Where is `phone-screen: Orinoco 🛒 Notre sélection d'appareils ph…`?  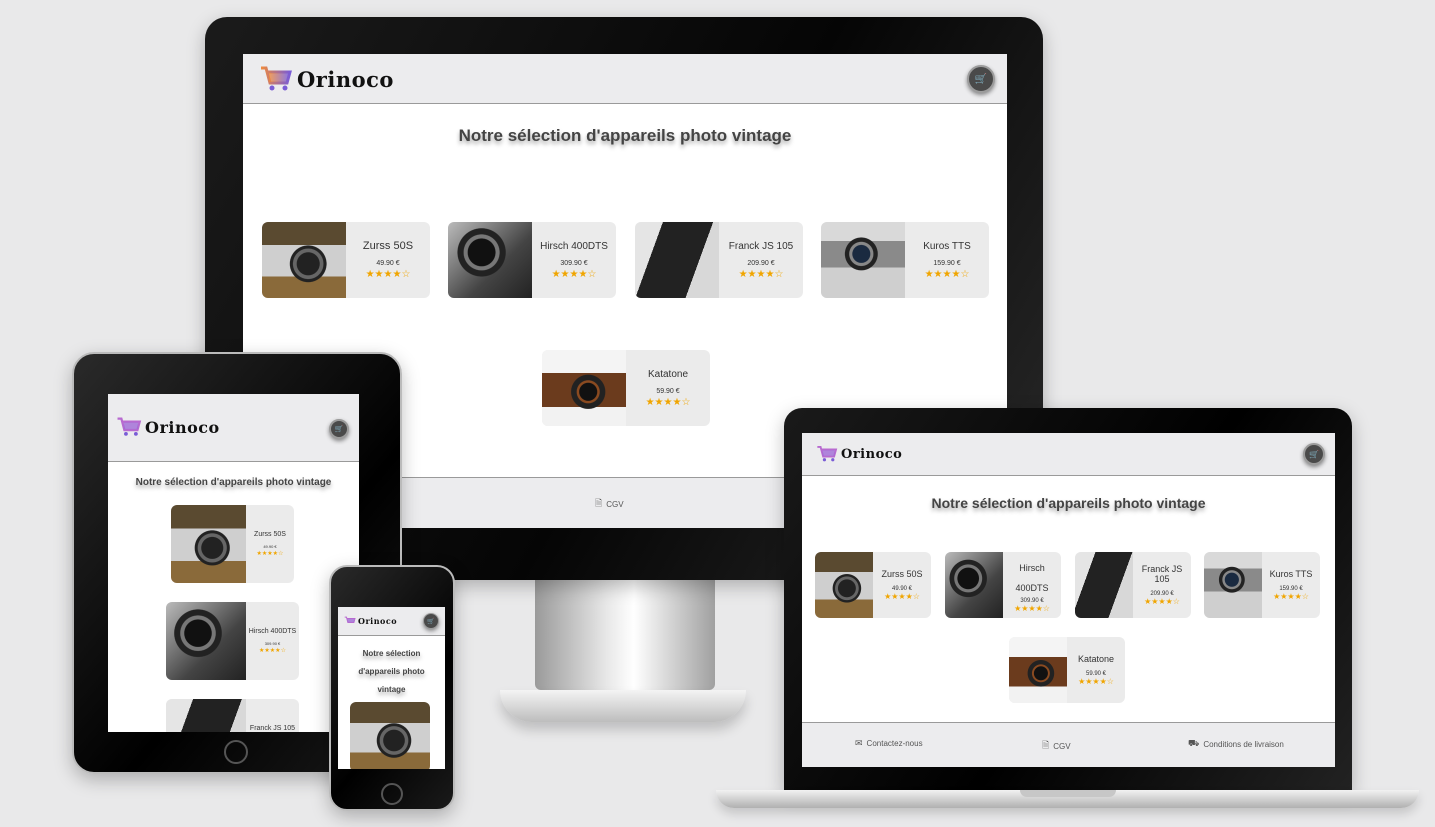
phone-screen: Orinoco 🛒 Notre sélection d'appareils ph… is located at coordinates (391, 688).